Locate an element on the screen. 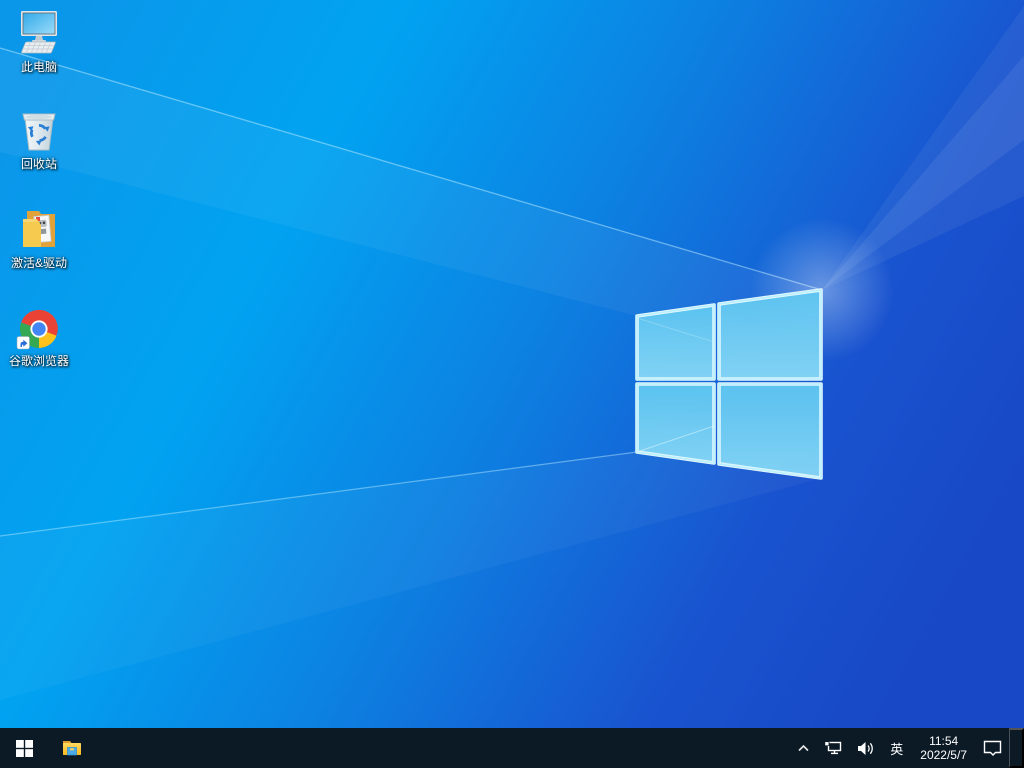  volume-tray-button is located at coordinates (866, 748).